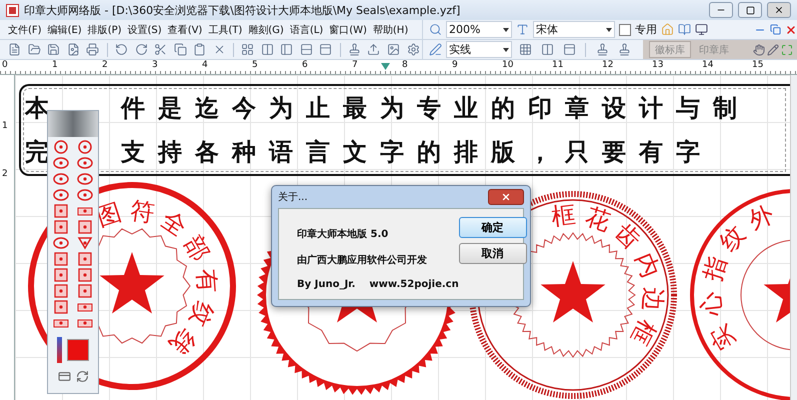 This screenshot has height=400, width=797. I want to click on ruler-number: 4, so click(205, 66).